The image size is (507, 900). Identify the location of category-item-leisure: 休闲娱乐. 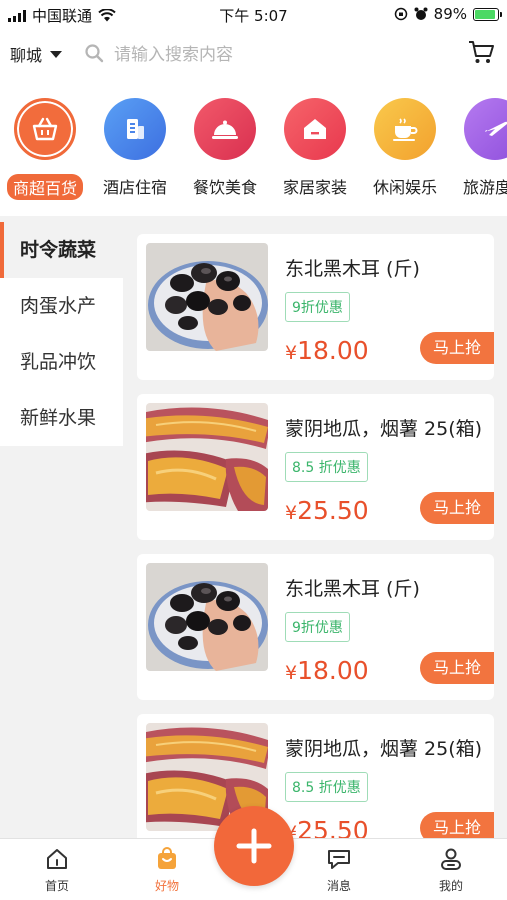
(405, 148).